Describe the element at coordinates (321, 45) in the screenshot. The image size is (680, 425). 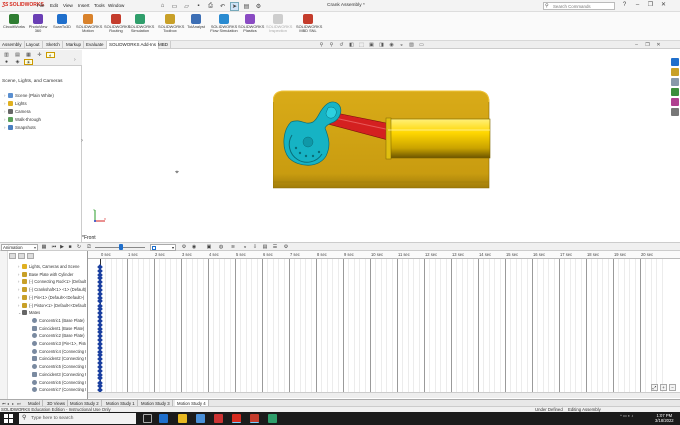
I see `zoom-to-fit-icon: ⚲` at that location.